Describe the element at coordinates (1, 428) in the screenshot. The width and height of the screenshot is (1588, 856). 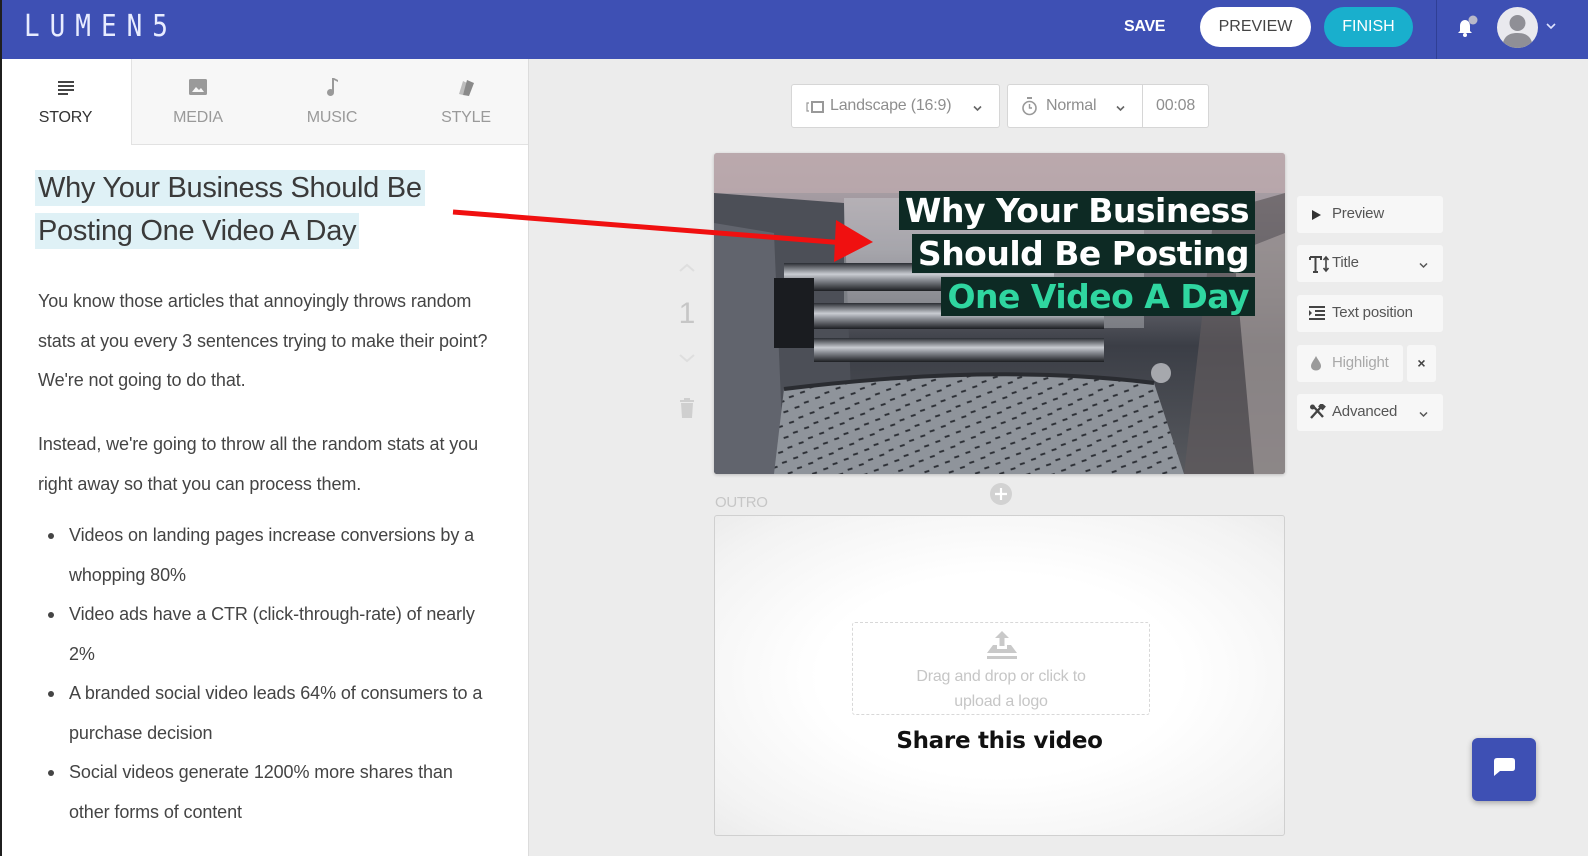
I see `window-edge` at that location.